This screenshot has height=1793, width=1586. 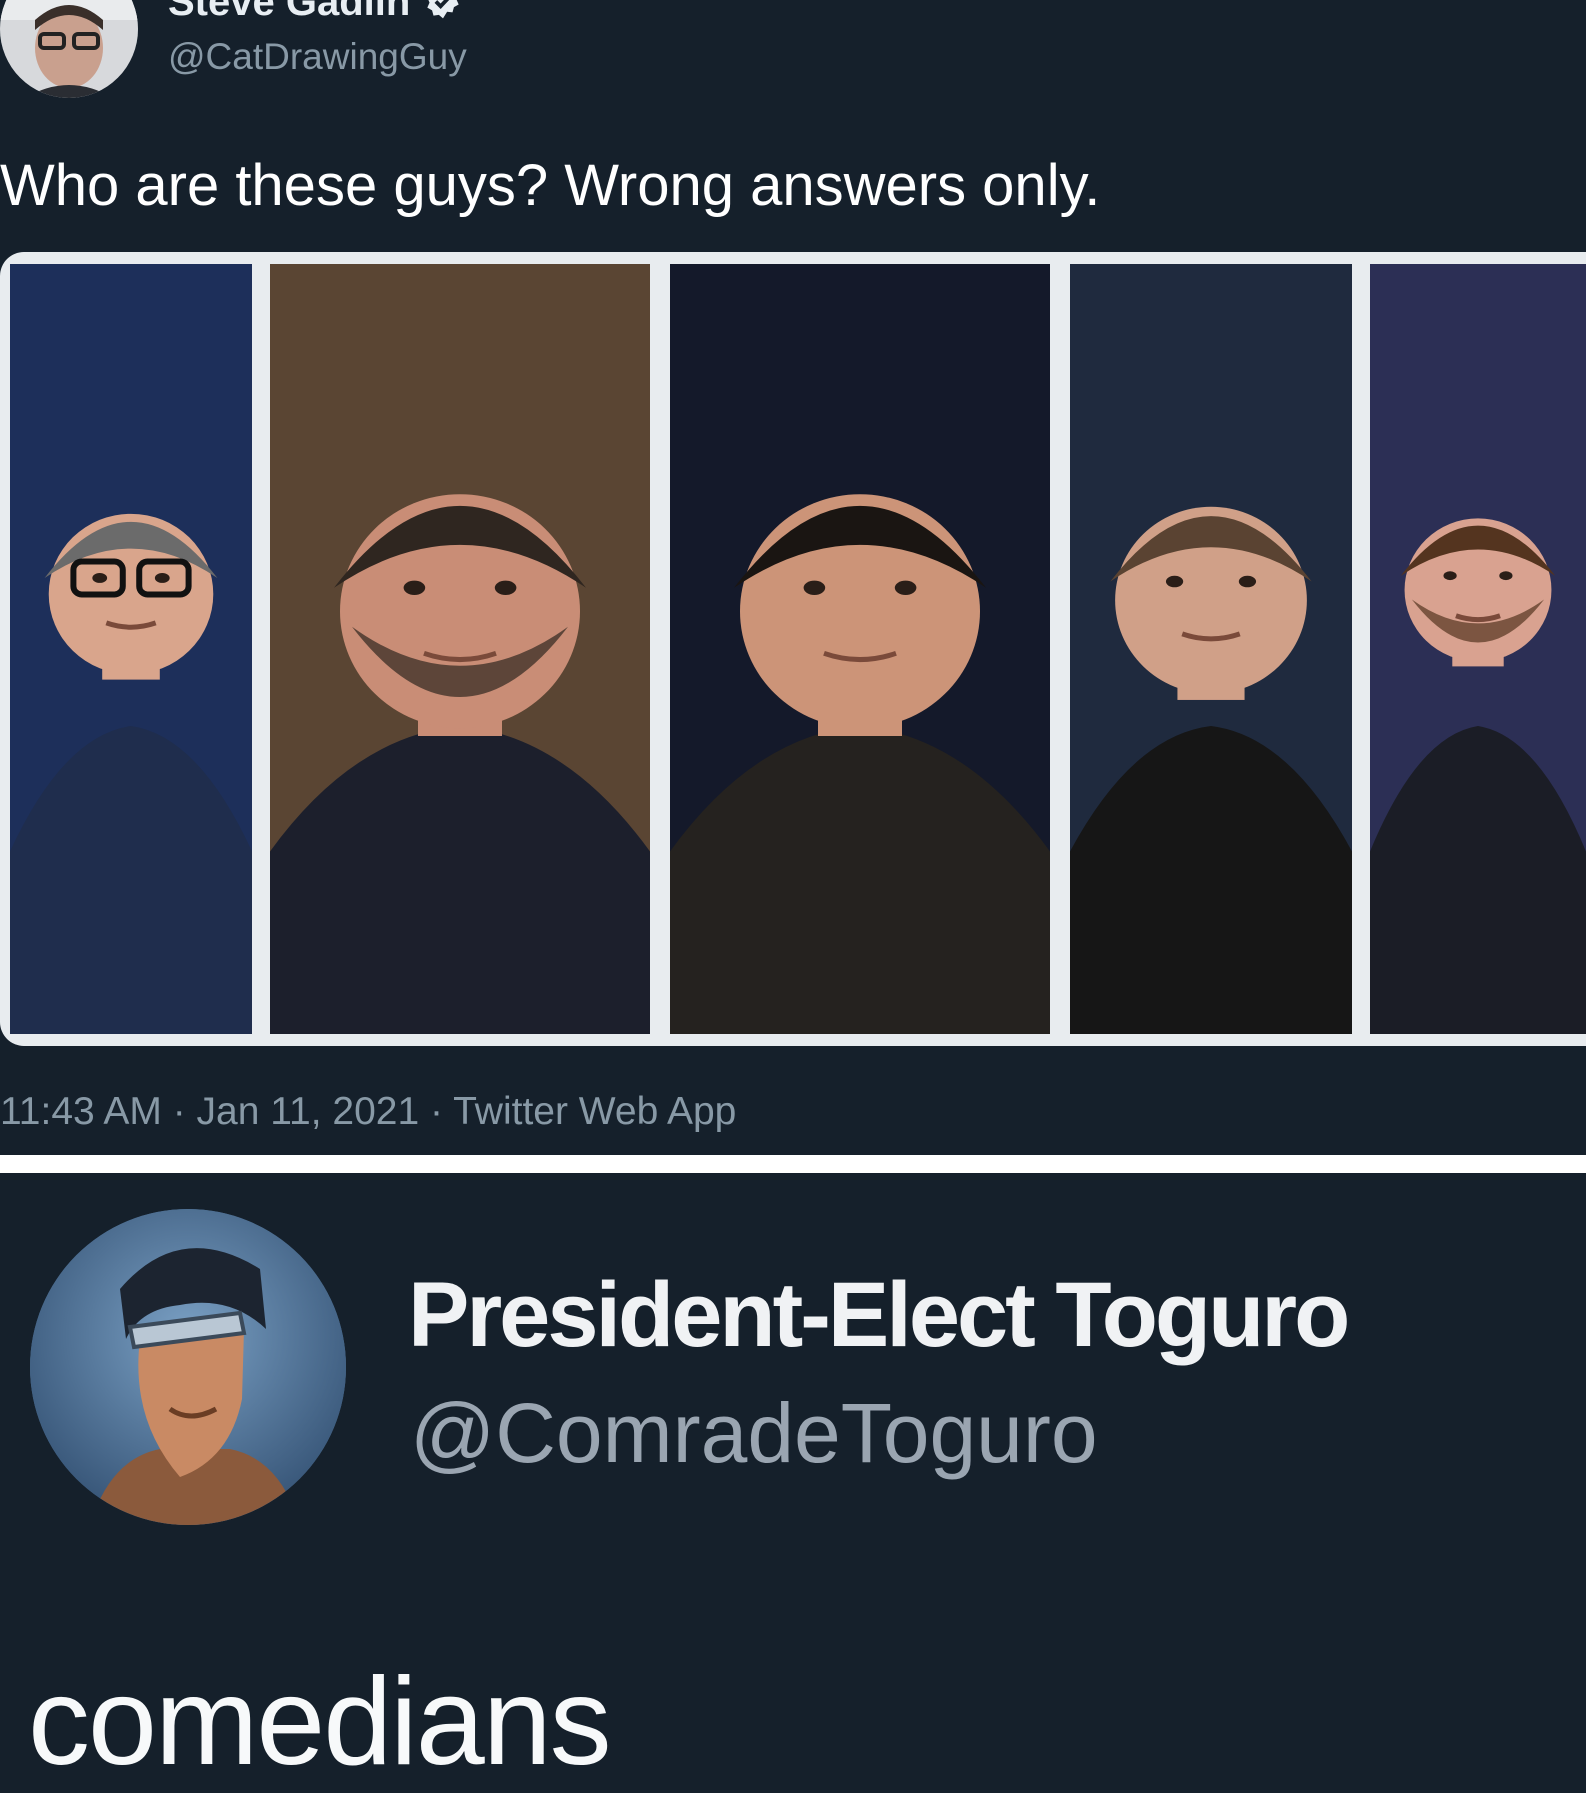 What do you see at coordinates (550, 185) in the screenshot?
I see `tweet-text: Who are these guys? Wrong answers only.` at bounding box center [550, 185].